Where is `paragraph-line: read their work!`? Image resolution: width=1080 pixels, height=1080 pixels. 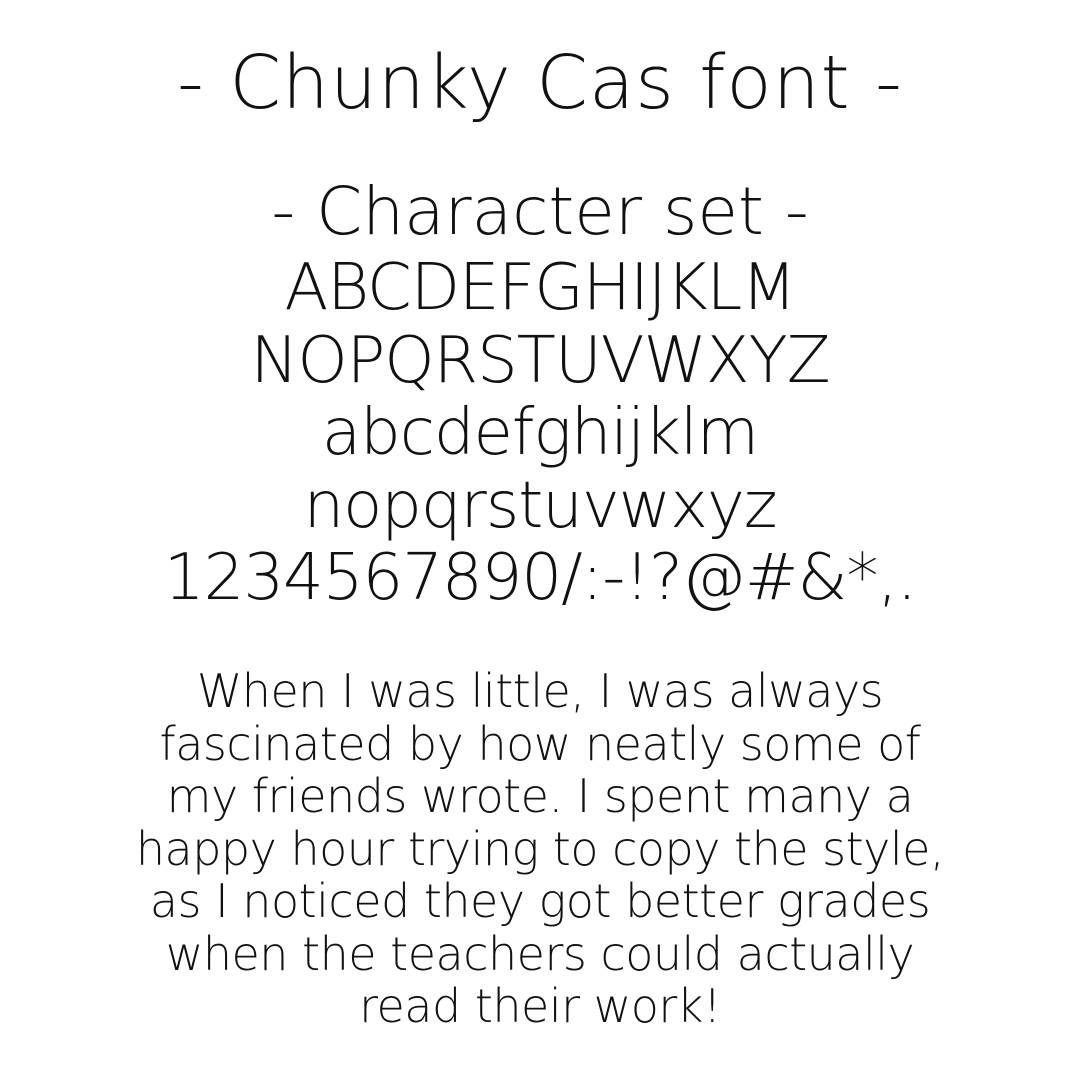
paragraph-line: read their work! is located at coordinates (540, 1006).